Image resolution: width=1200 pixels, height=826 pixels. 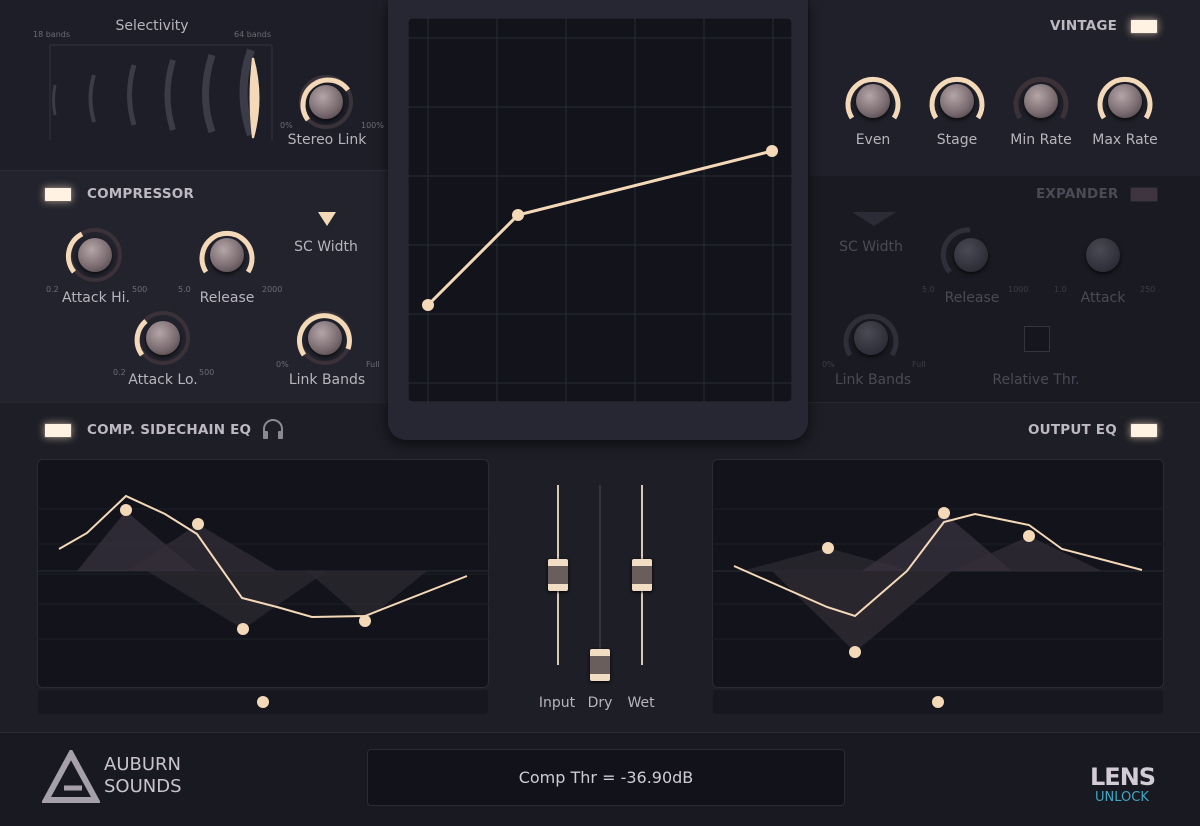 I want to click on wet-fader-handle, so click(x=642, y=575).